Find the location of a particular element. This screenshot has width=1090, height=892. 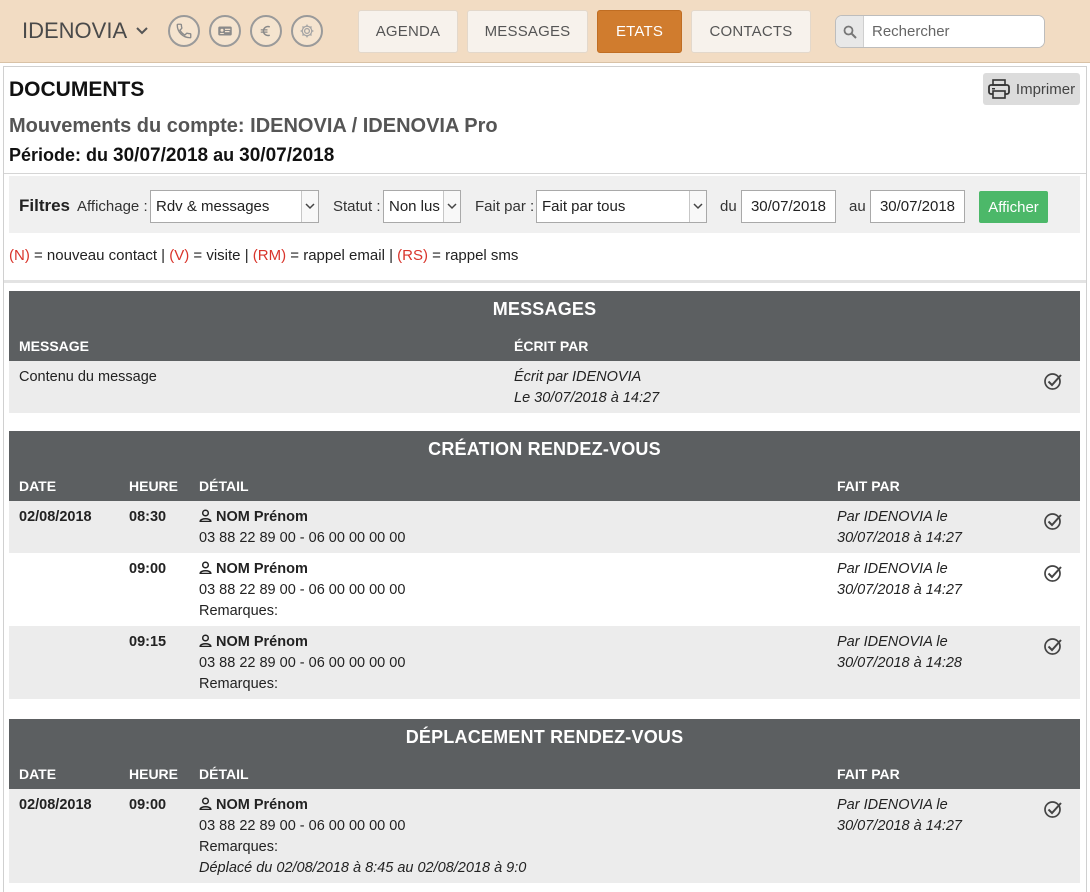

creation-columns: DATE HEURE DÉTAIL FAIT PAR is located at coordinates (544, 484).